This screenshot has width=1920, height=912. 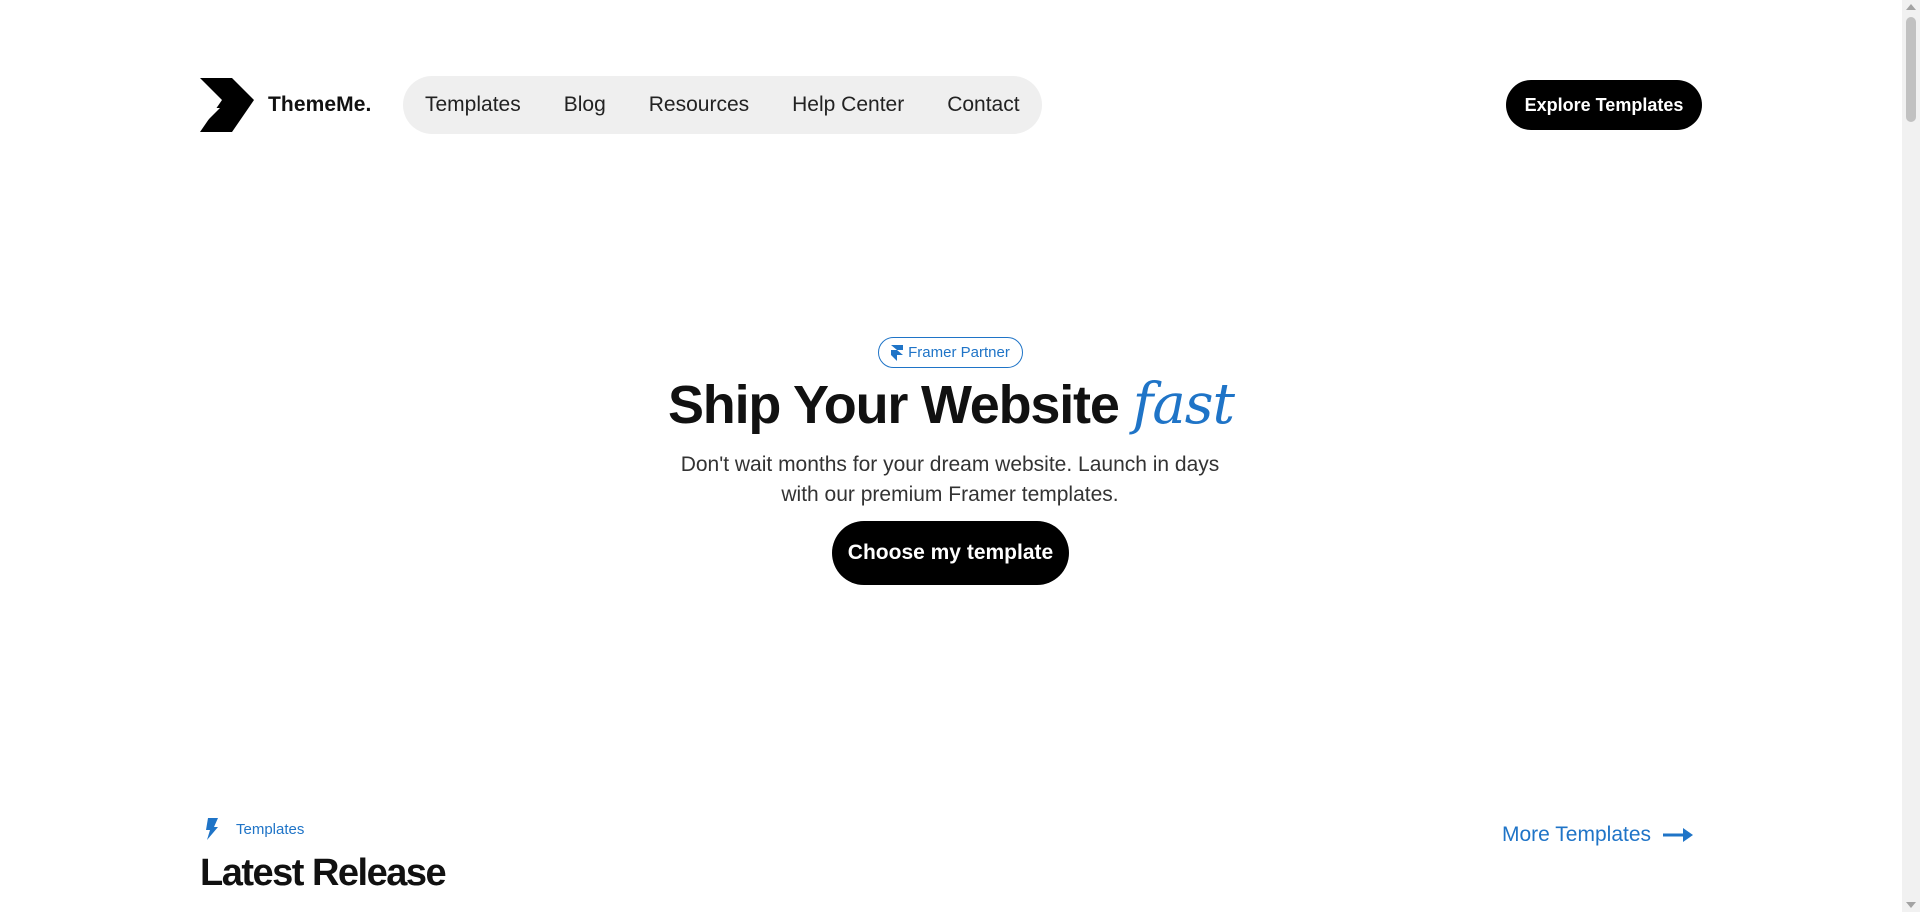 I want to click on brand-logo: ThemeMe., so click(x=286, y=105).